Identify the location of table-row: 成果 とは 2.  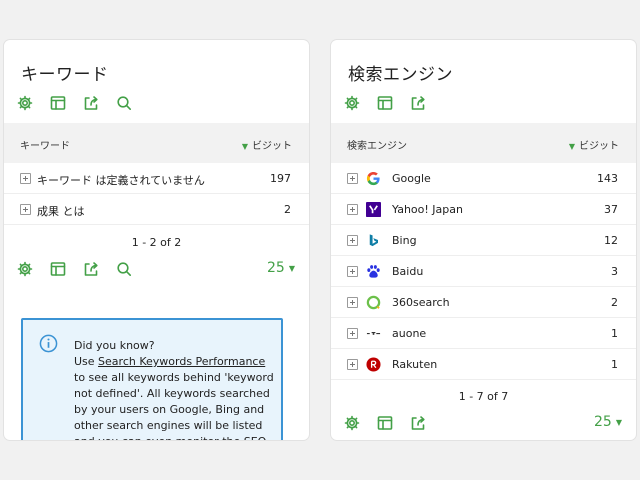
(156, 209).